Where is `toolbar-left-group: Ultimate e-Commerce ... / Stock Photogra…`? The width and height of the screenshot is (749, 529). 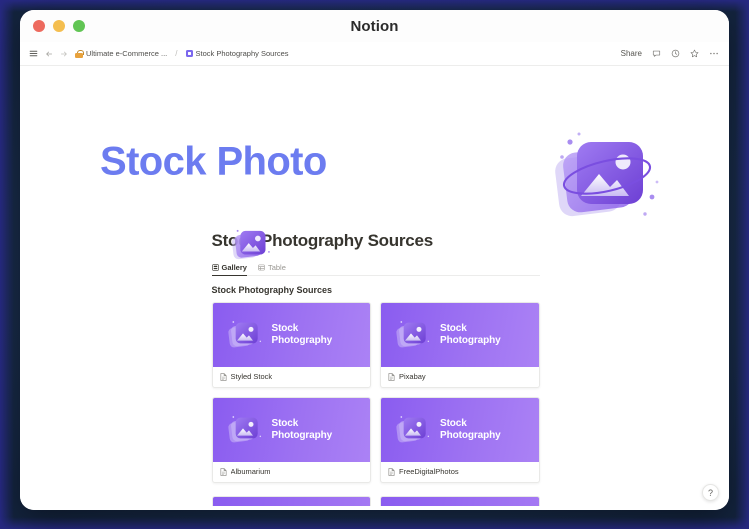 toolbar-left-group: Ultimate e-Commerce ... / Stock Photogra… is located at coordinates (325, 53).